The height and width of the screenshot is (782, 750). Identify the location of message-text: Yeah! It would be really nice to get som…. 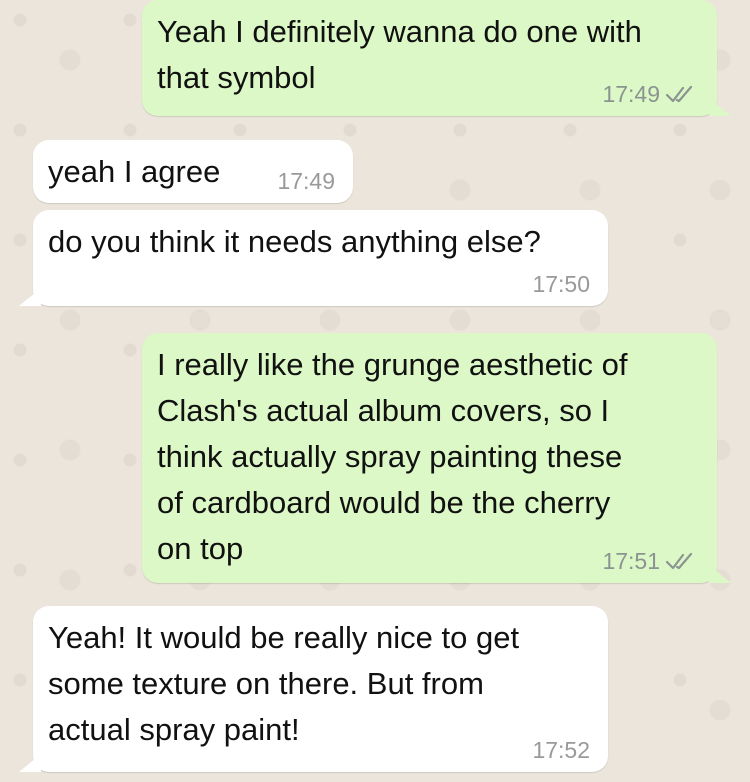
(284, 683).